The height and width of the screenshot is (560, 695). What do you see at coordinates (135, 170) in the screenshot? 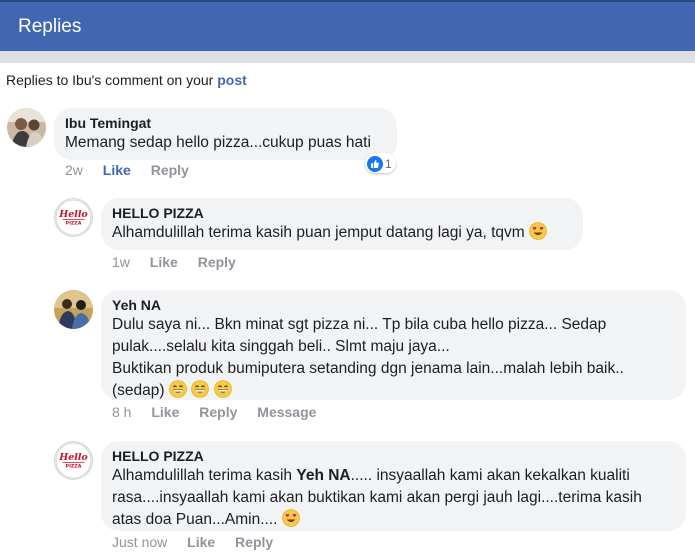
I see `comment-actions: 2w Like Reply` at bounding box center [135, 170].